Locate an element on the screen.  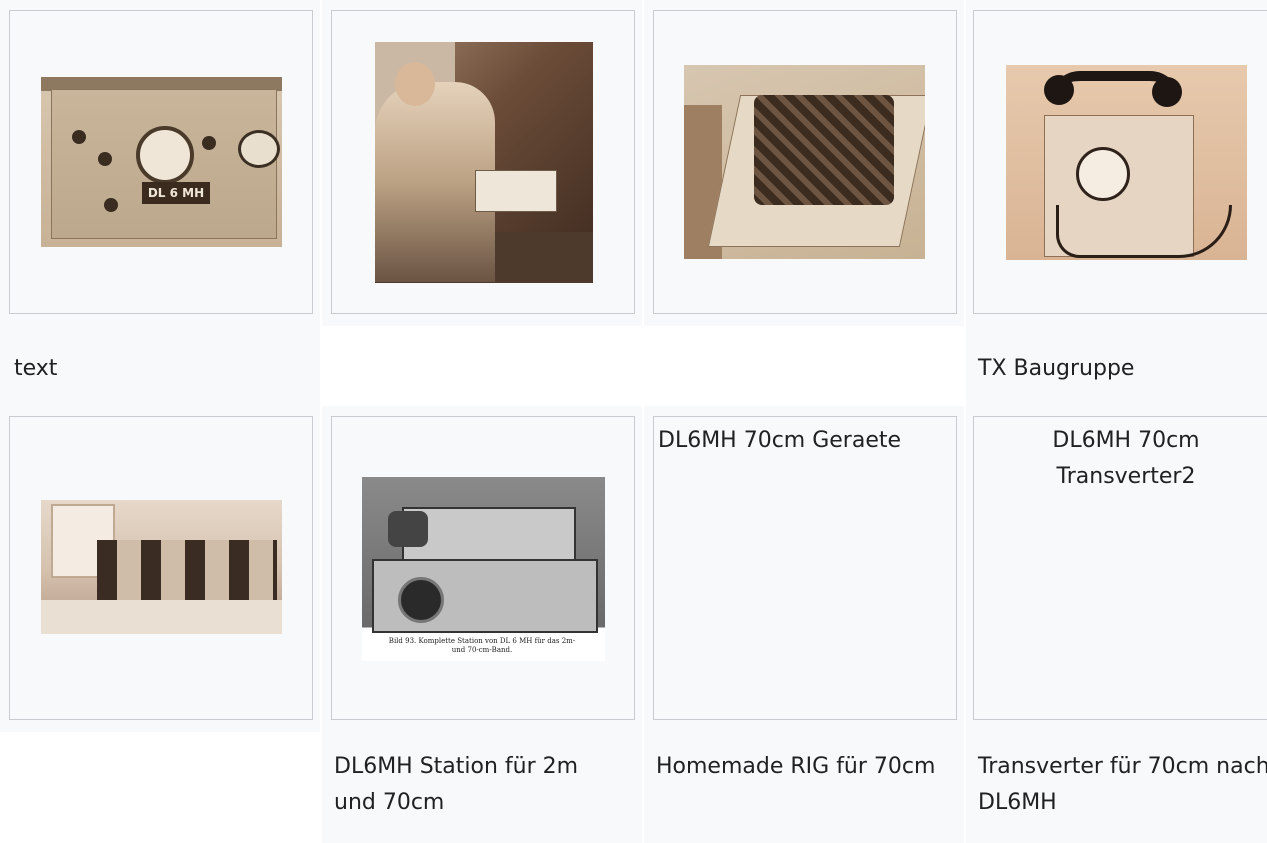
radio-front-panel-photo: DL 6 MH is located at coordinates (161, 162).